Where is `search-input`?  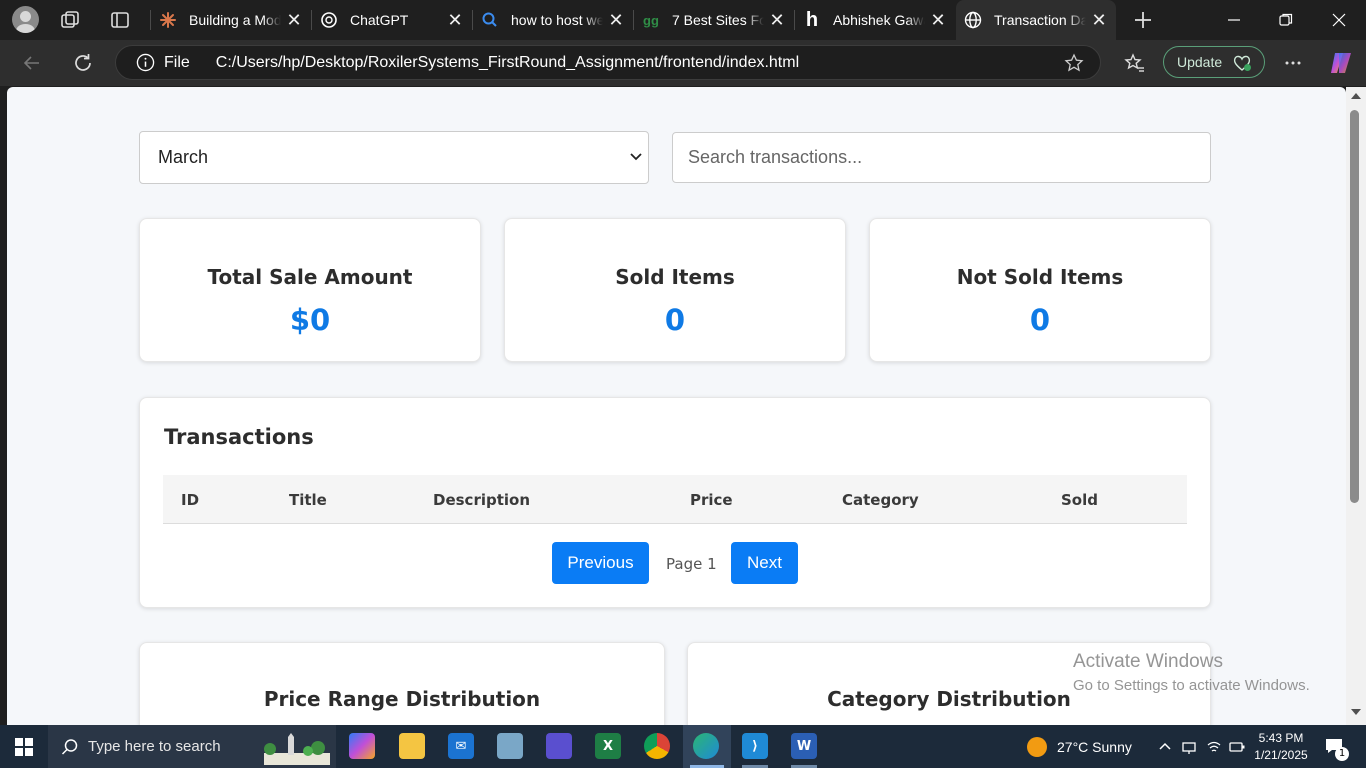
search-input is located at coordinates (941, 157).